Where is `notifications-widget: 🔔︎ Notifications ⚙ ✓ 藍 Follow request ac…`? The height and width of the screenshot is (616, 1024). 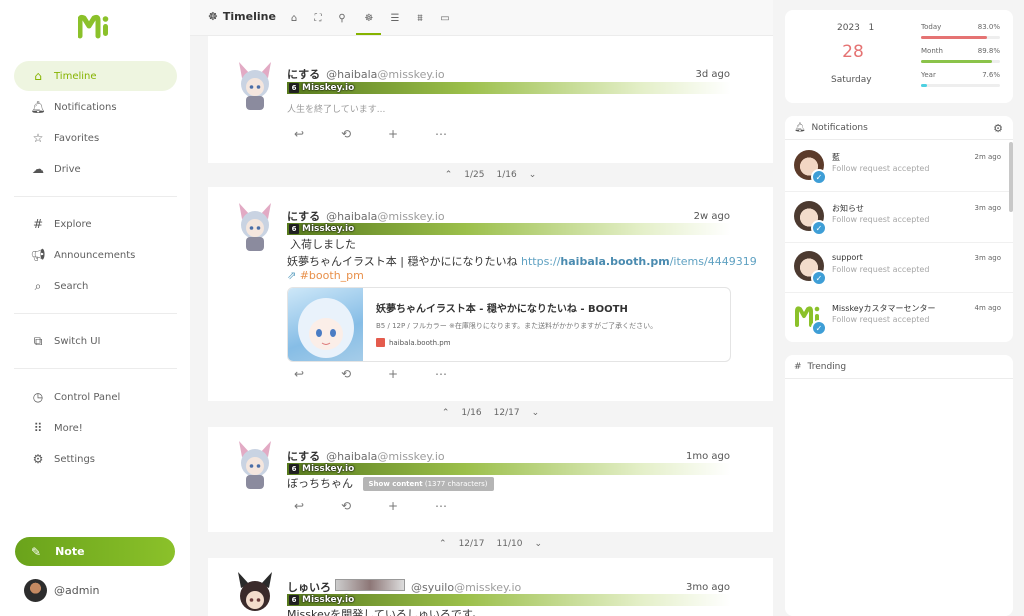
notifications-widget: 🔔︎ Notifications ⚙ ✓ 藍 Follow request ac… is located at coordinates (899, 229).